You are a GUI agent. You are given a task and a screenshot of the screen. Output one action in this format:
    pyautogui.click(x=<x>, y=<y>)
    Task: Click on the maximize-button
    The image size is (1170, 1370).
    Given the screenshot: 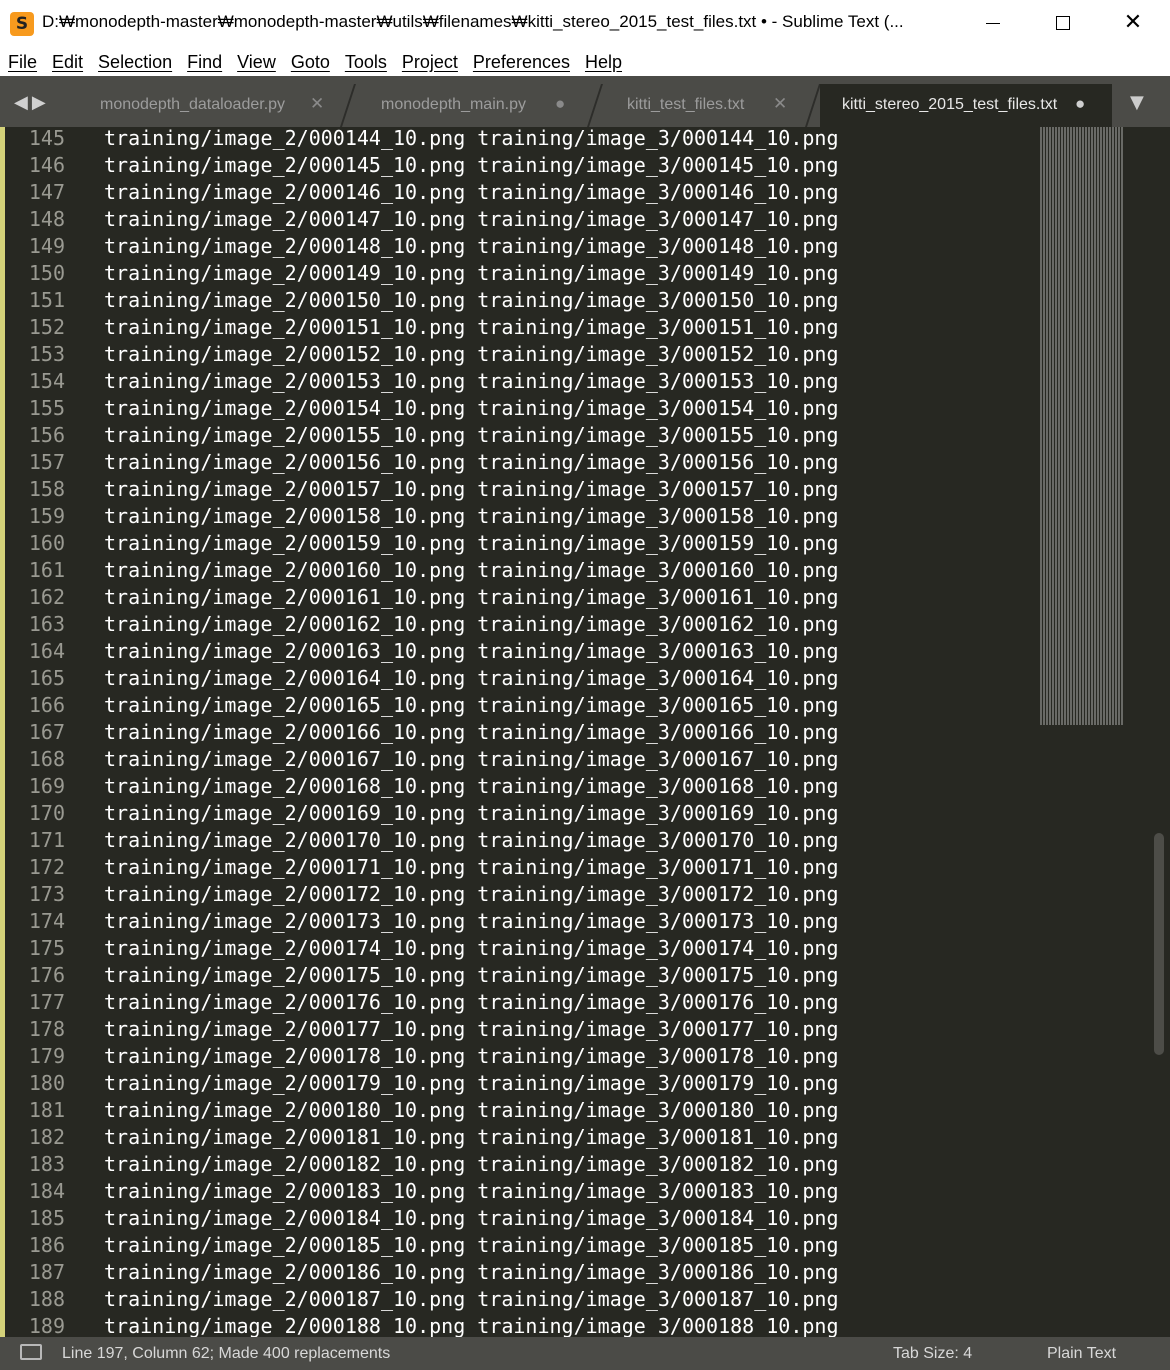 What is the action you would take?
    pyautogui.click(x=1063, y=23)
    